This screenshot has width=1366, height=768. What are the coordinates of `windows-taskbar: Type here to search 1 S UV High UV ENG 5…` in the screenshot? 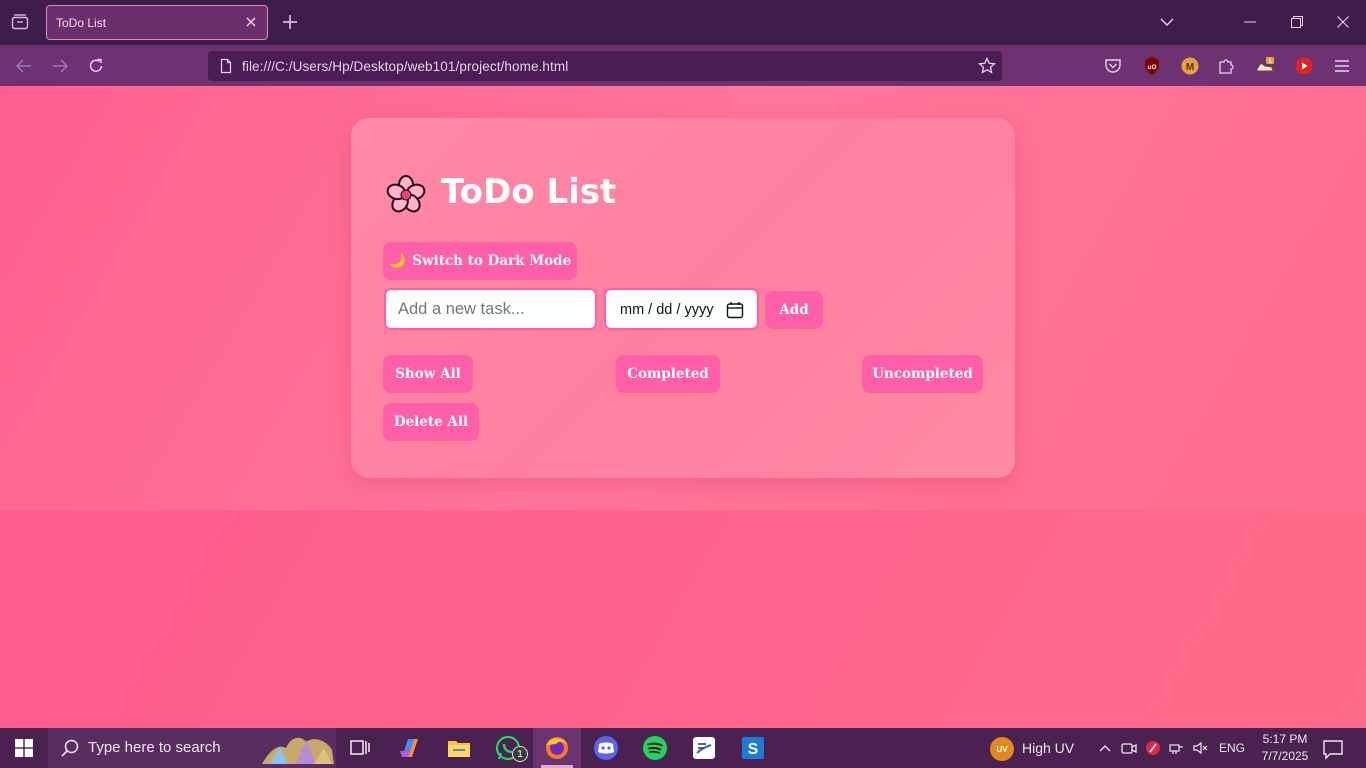 It's located at (683, 748).